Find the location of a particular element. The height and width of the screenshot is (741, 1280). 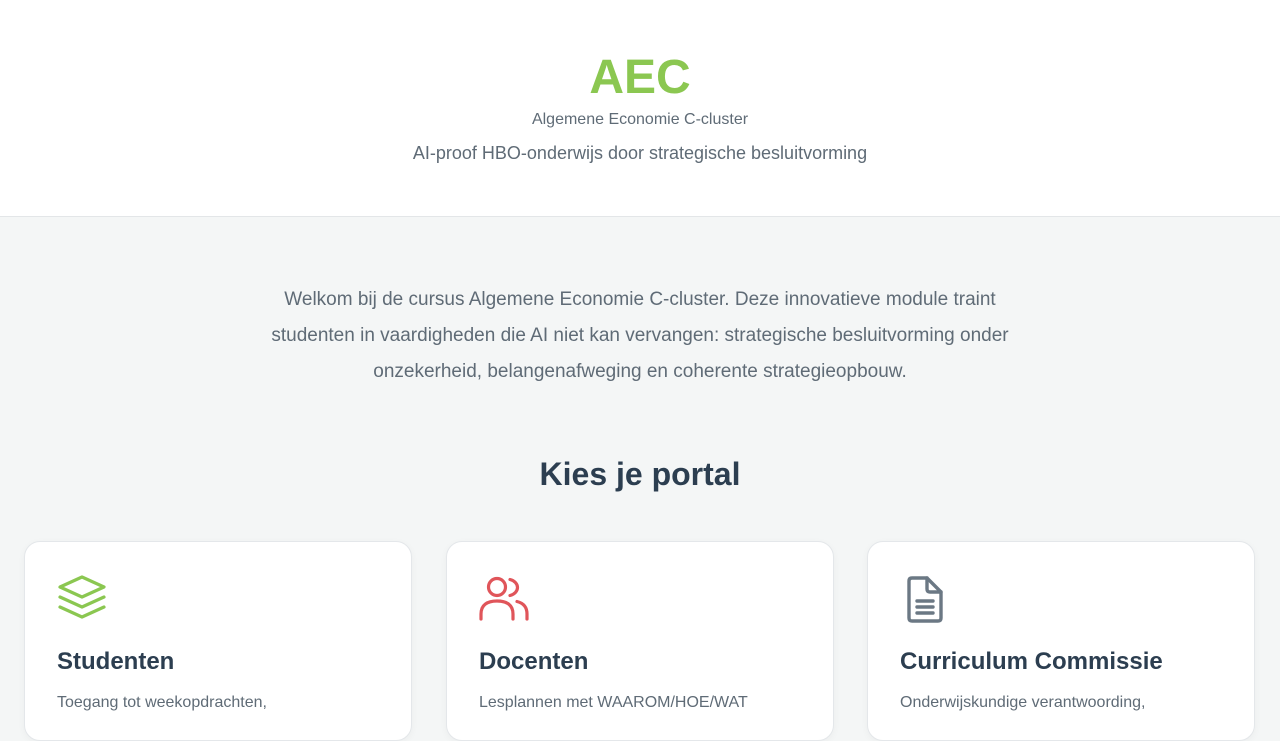

card-title: Docenten is located at coordinates (534, 661).